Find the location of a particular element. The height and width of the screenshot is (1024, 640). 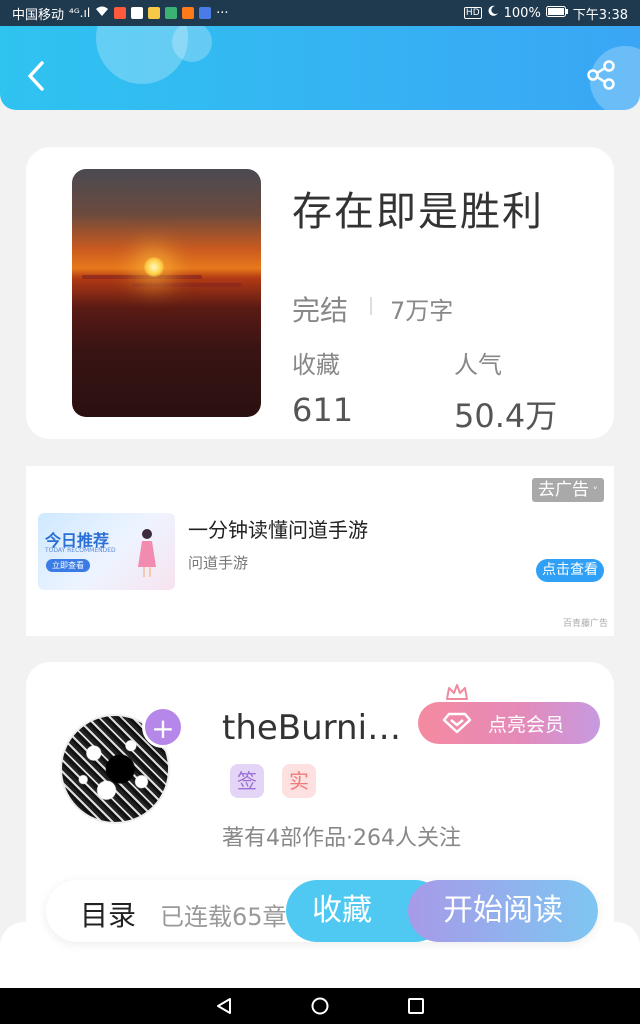

divider is located at coordinates (371, 306).